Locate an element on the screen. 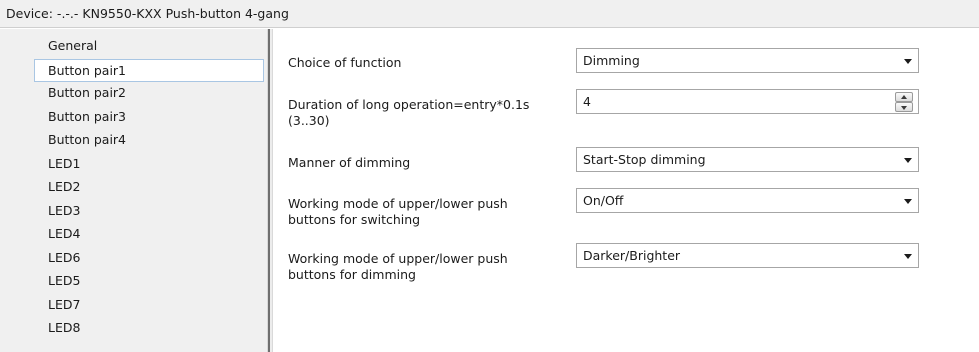 The width and height of the screenshot is (979, 352). sidebar-item-led5: LED5 is located at coordinates (133, 282).